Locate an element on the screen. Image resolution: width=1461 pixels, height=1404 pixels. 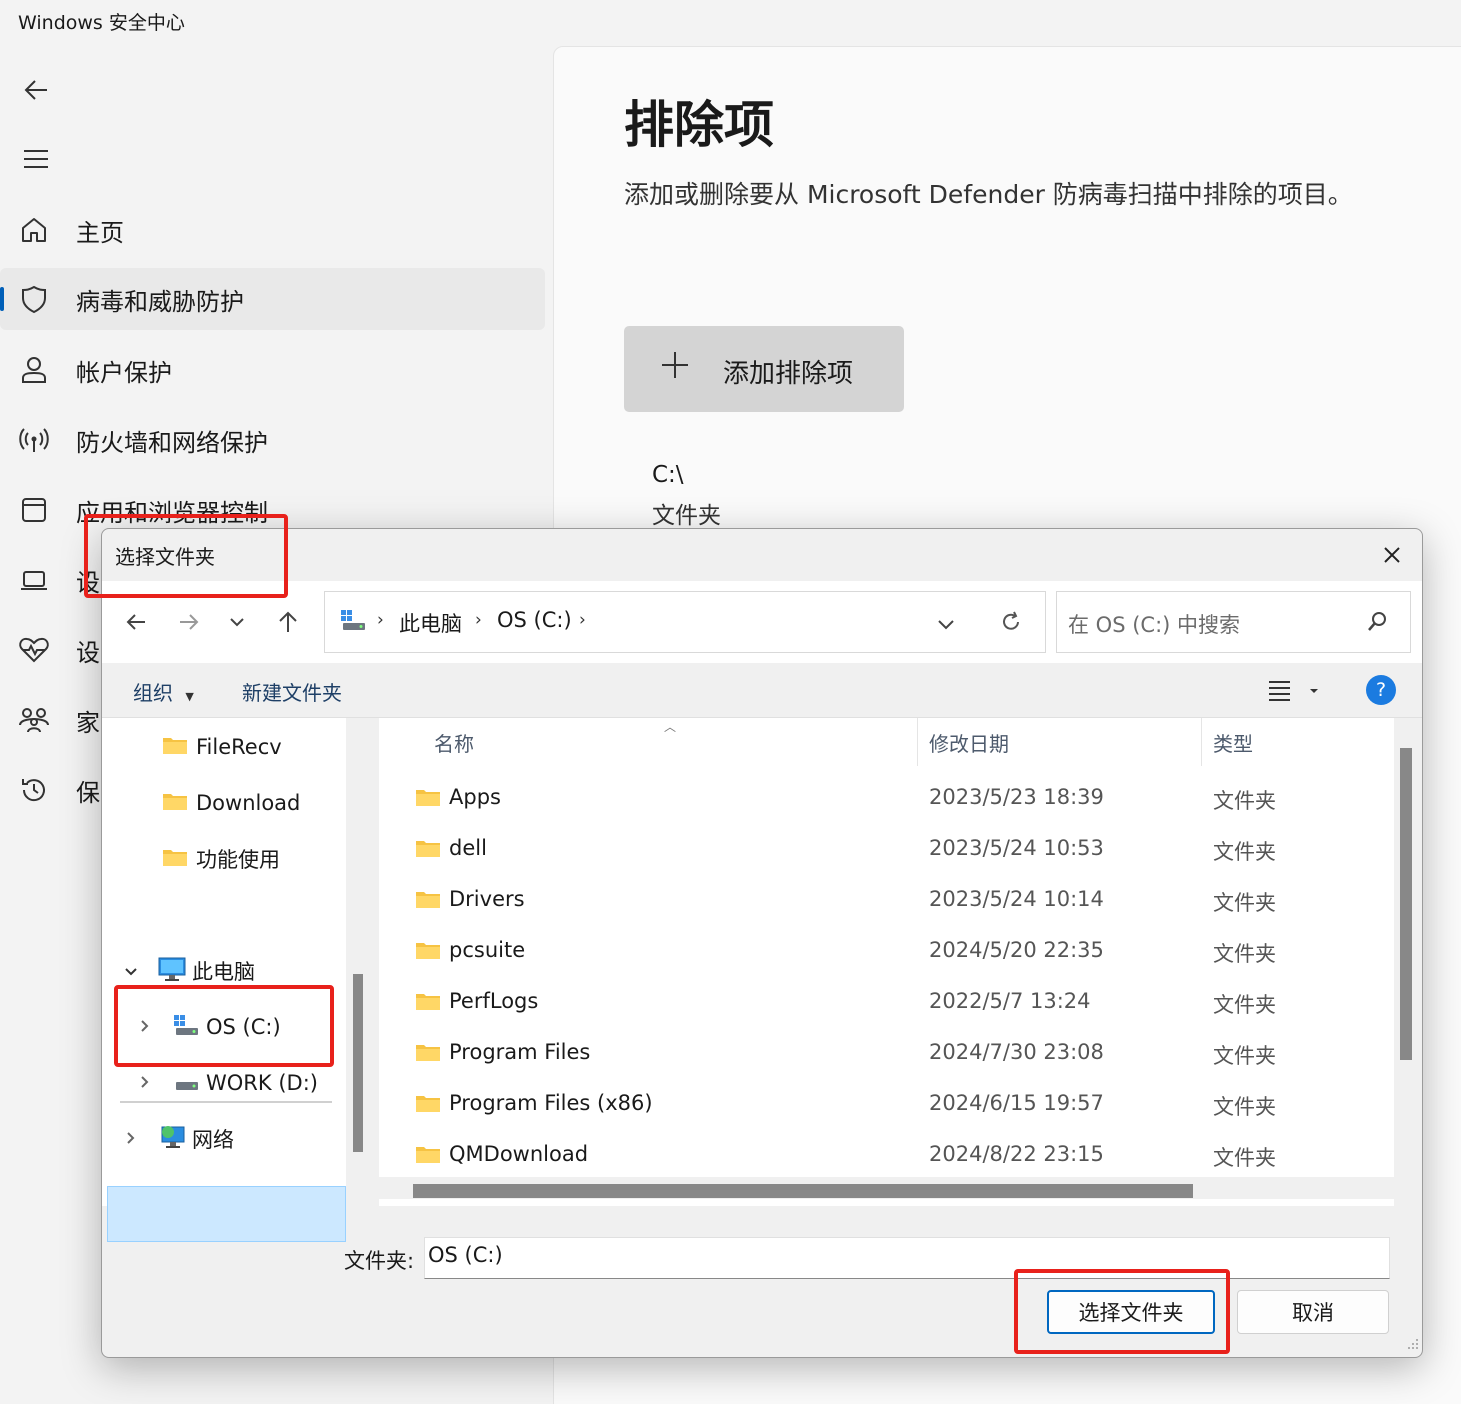
table-row: PerfLogs 2022/5/7 13:24 文件夹 is located at coordinates (886, 1001).